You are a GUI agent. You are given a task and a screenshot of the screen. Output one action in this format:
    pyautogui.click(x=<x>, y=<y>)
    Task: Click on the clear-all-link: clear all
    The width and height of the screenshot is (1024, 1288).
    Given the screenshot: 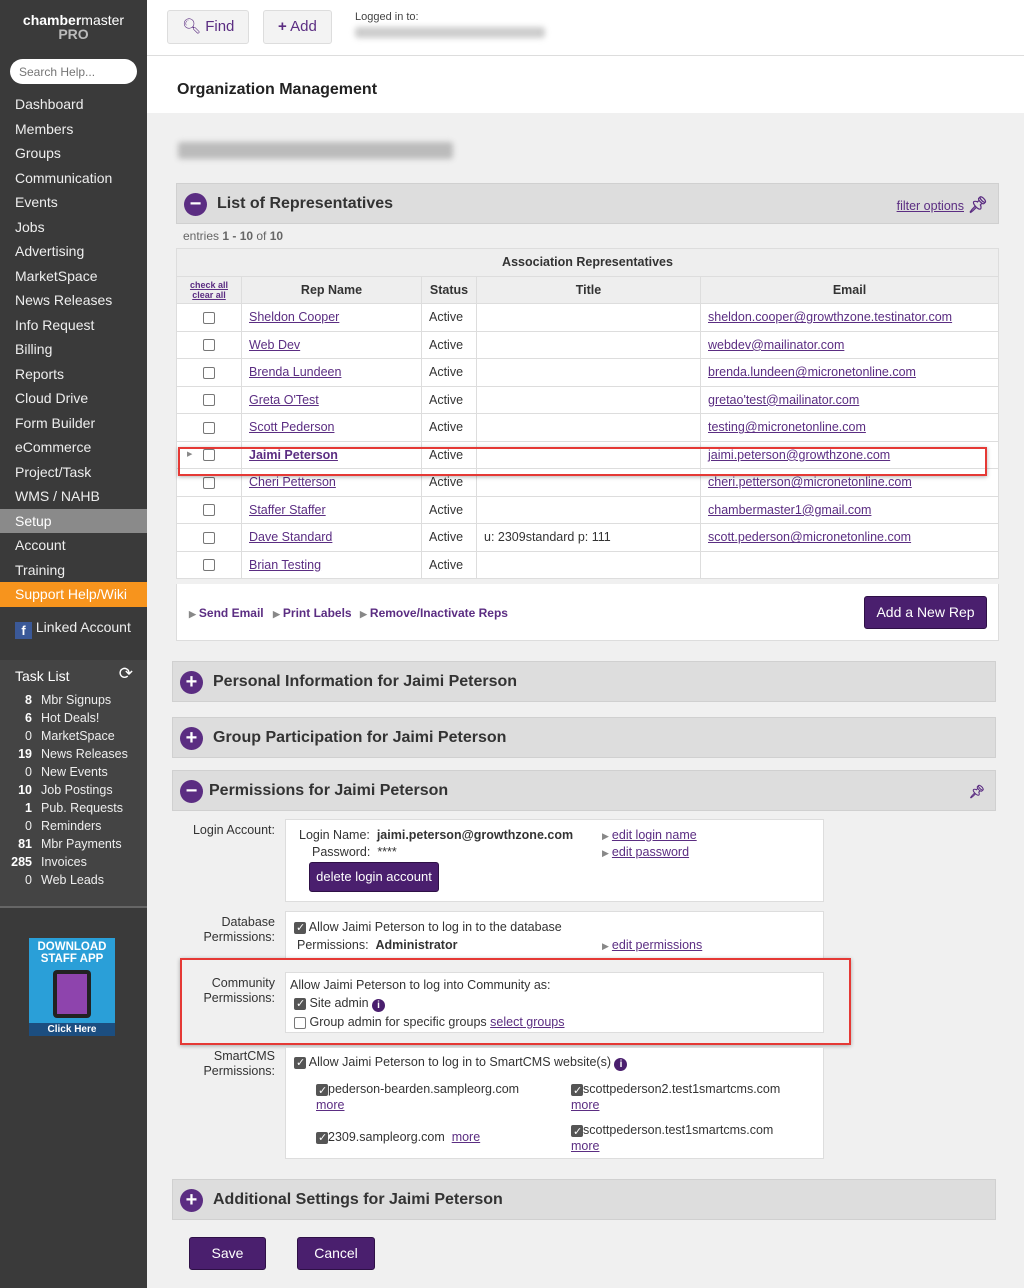 What is the action you would take?
    pyautogui.click(x=209, y=295)
    